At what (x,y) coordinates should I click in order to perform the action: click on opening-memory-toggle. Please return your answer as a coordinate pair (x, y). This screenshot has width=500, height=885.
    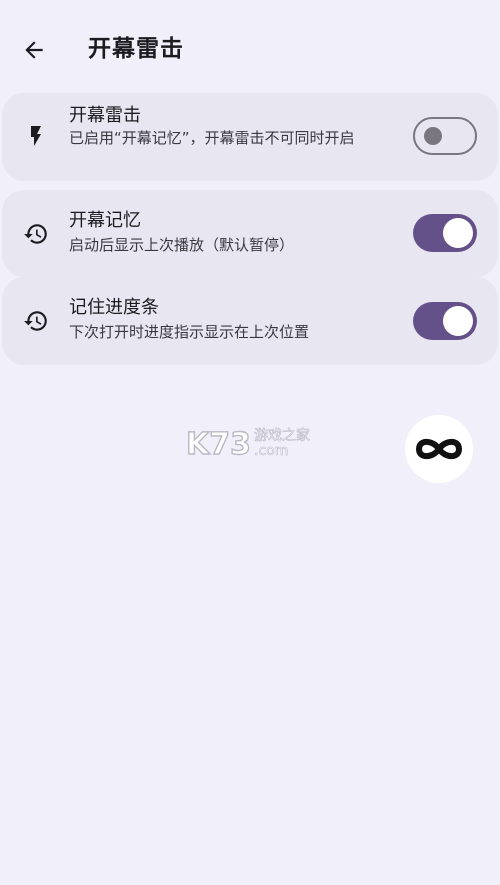
    Looking at the image, I should click on (445, 233).